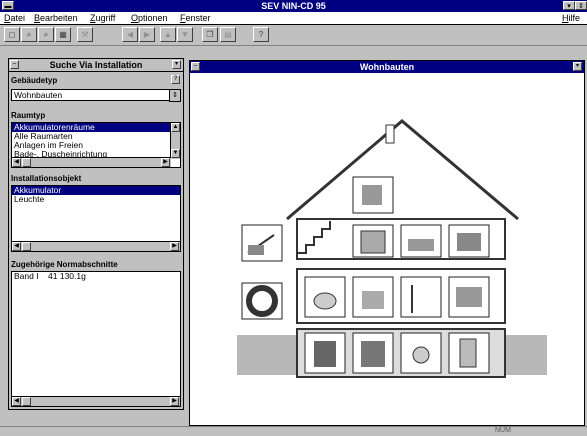 This screenshot has width=587, height=436. What do you see at coordinates (96, 95) in the screenshot?
I see `building-type-select: Wohnbauten ⇕` at bounding box center [96, 95].